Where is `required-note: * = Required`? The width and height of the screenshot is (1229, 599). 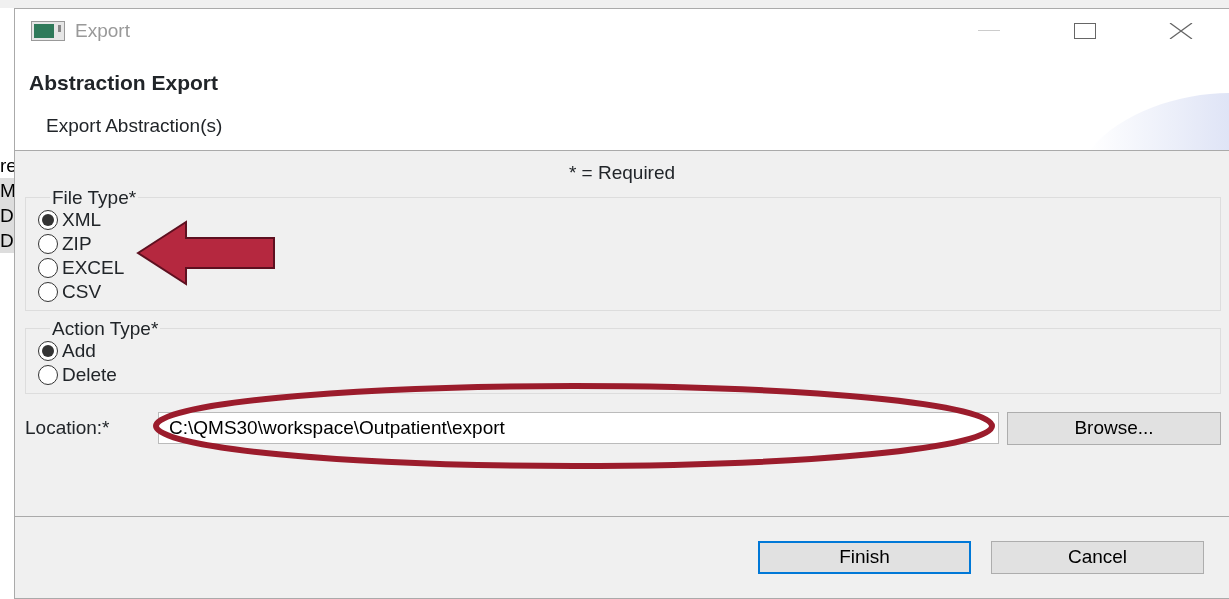
required-note: * = Required is located at coordinates (622, 172).